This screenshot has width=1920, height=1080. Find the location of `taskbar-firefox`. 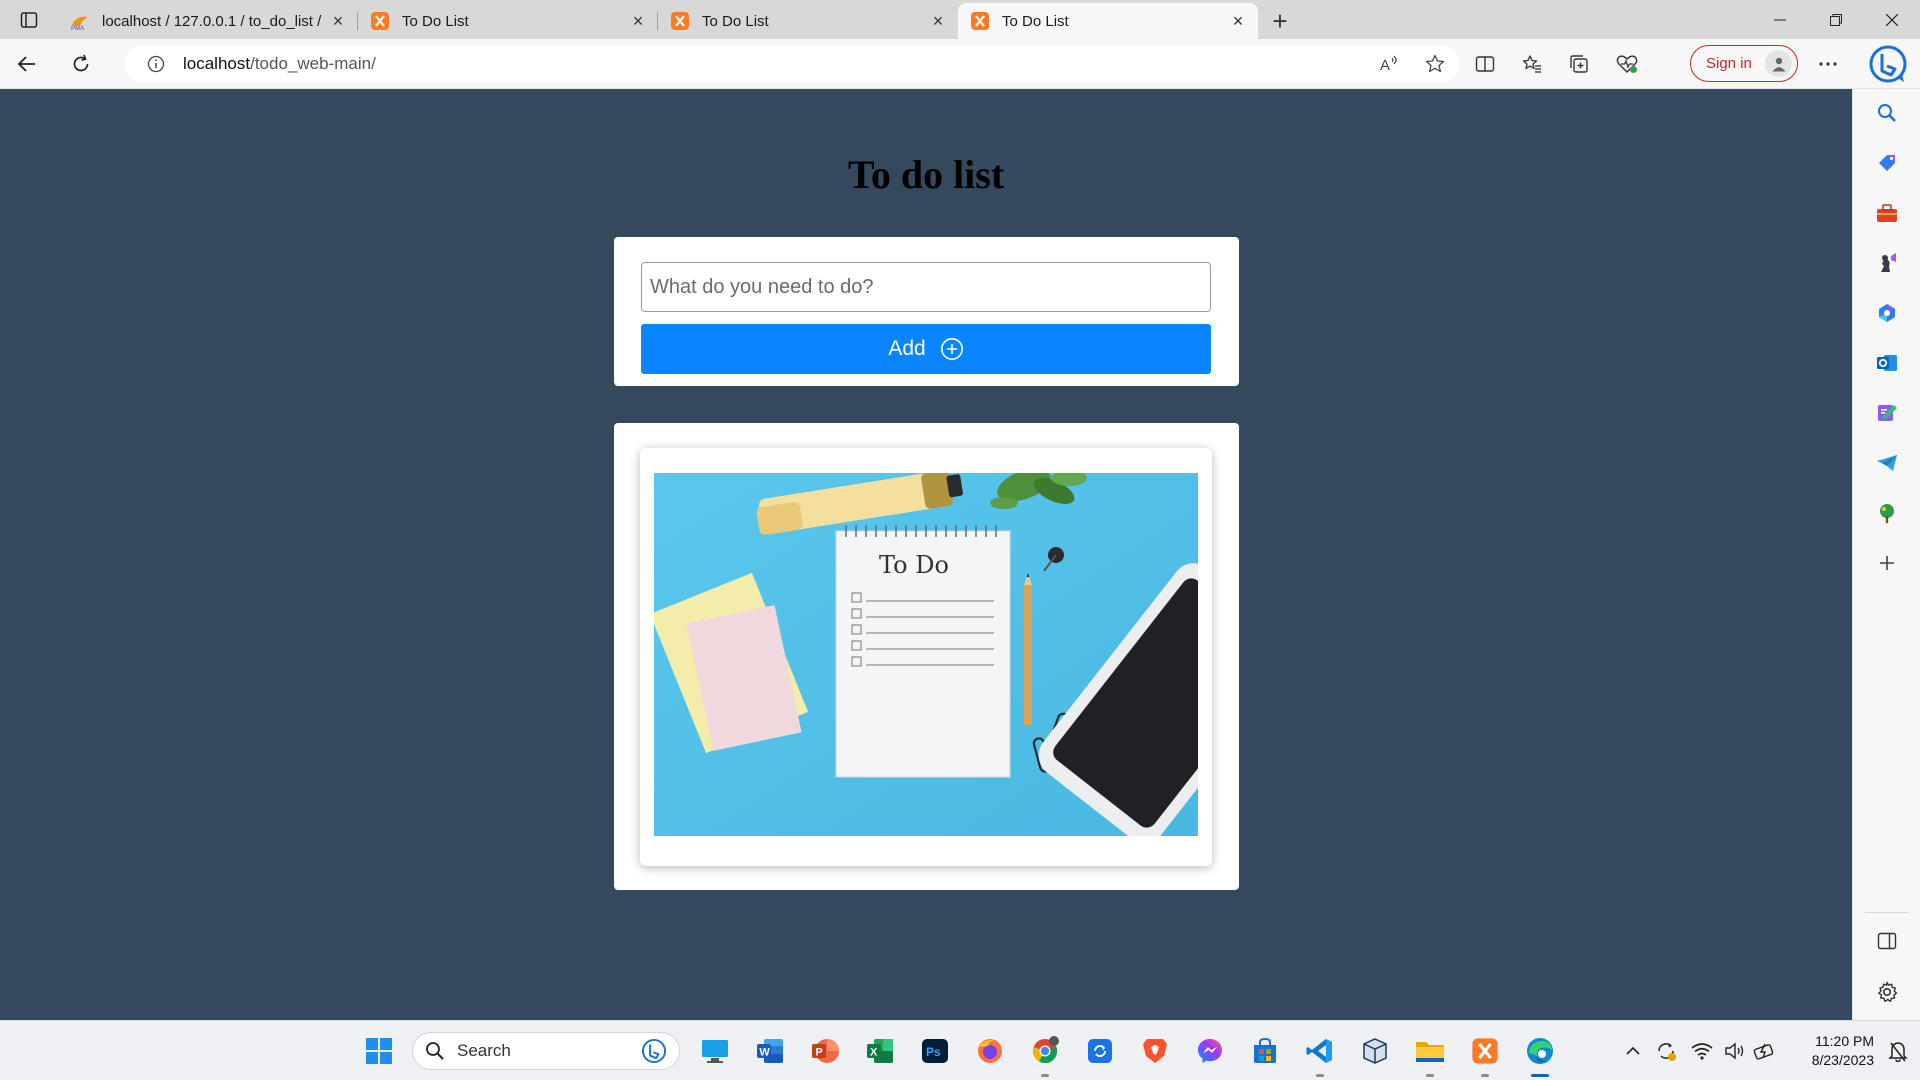

taskbar-firefox is located at coordinates (990, 1050).